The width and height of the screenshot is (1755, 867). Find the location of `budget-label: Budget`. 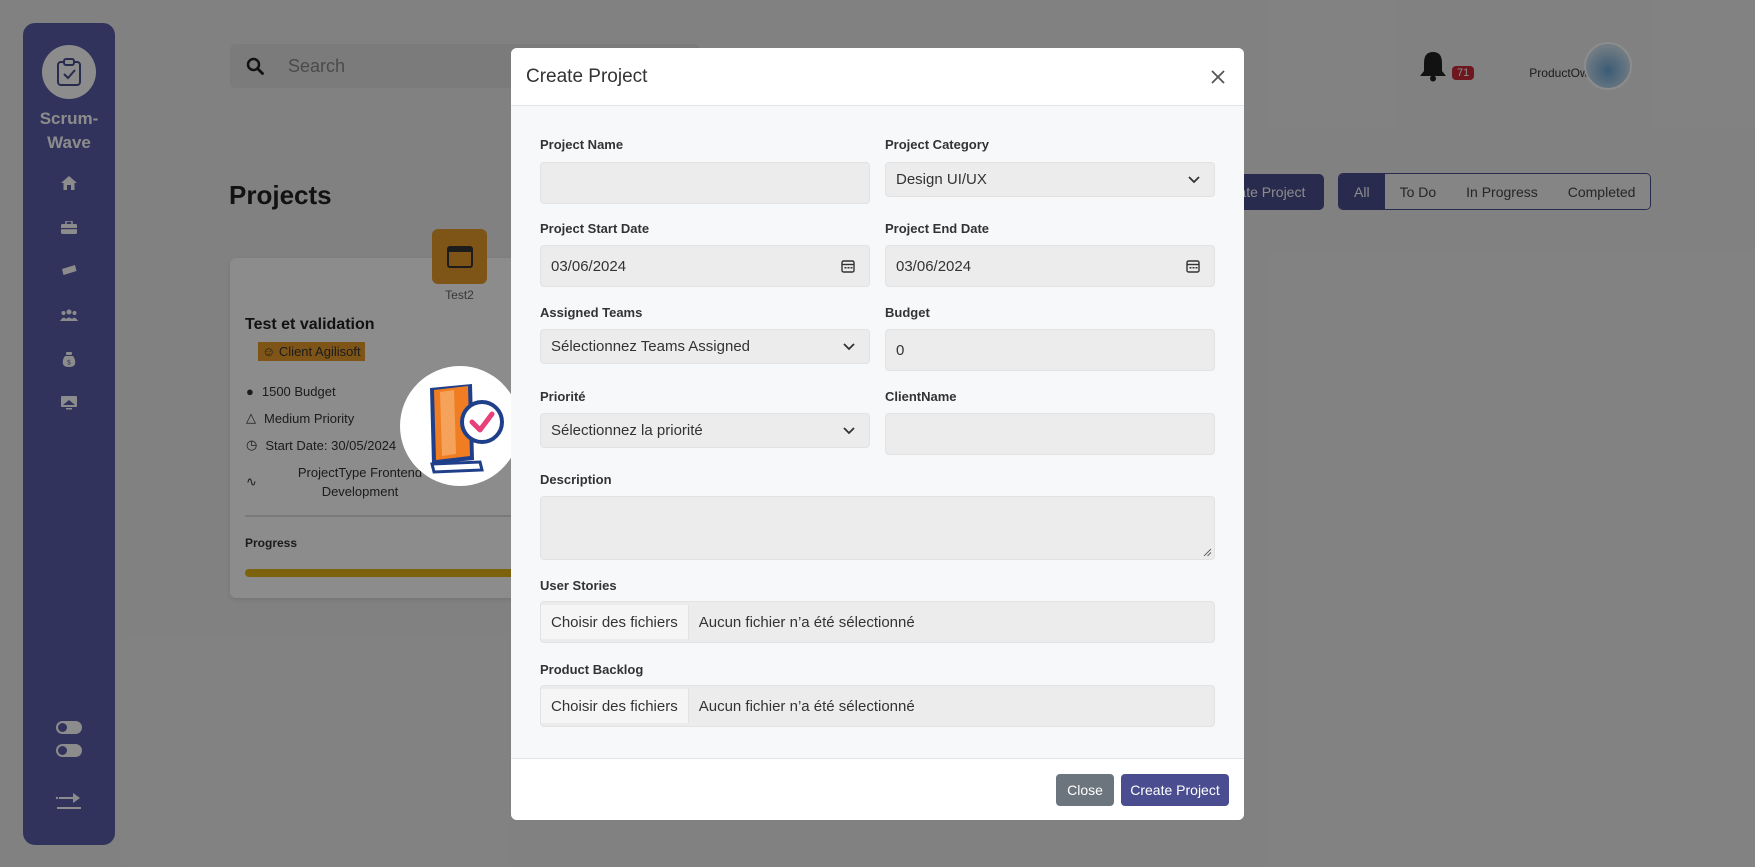

budget-label: Budget is located at coordinates (907, 312).